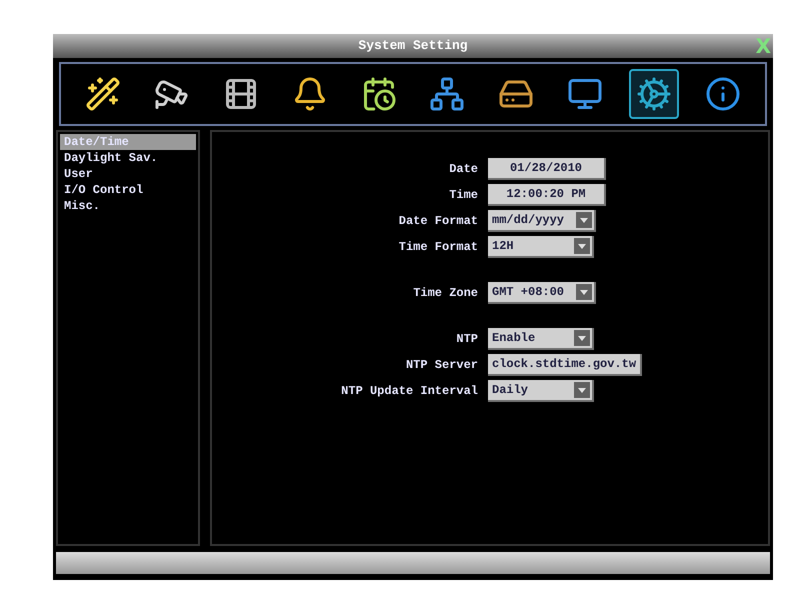 Image resolution: width=804 pixels, height=608 pixels. What do you see at coordinates (653, 94) in the screenshot?
I see `toolbar-button` at bounding box center [653, 94].